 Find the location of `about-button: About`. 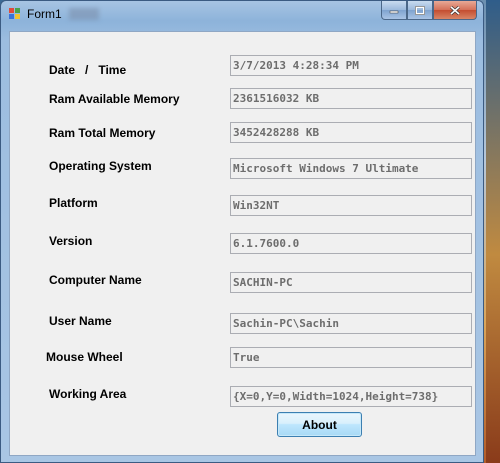

about-button: About is located at coordinates (319, 424).